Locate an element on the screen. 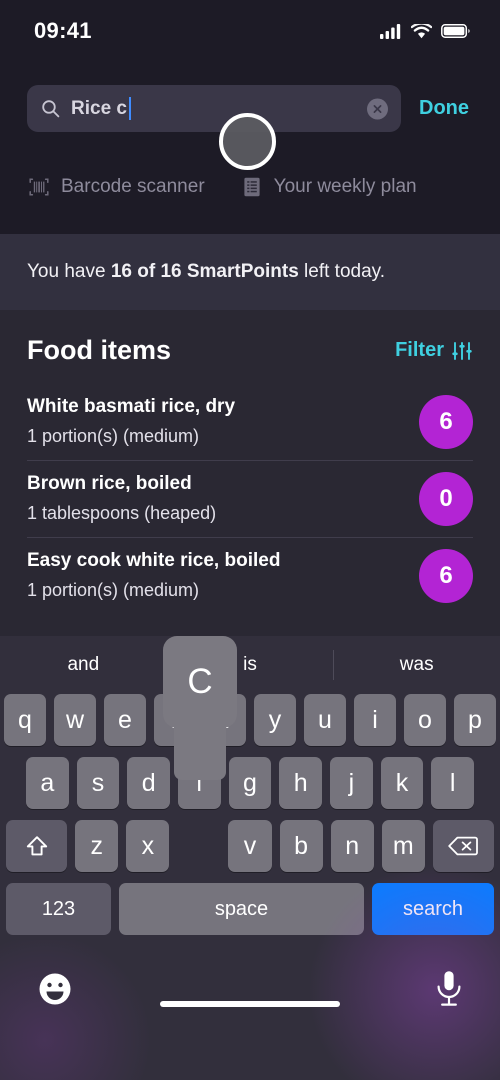 The image size is (500, 1080). backspace-key is located at coordinates (463, 846).